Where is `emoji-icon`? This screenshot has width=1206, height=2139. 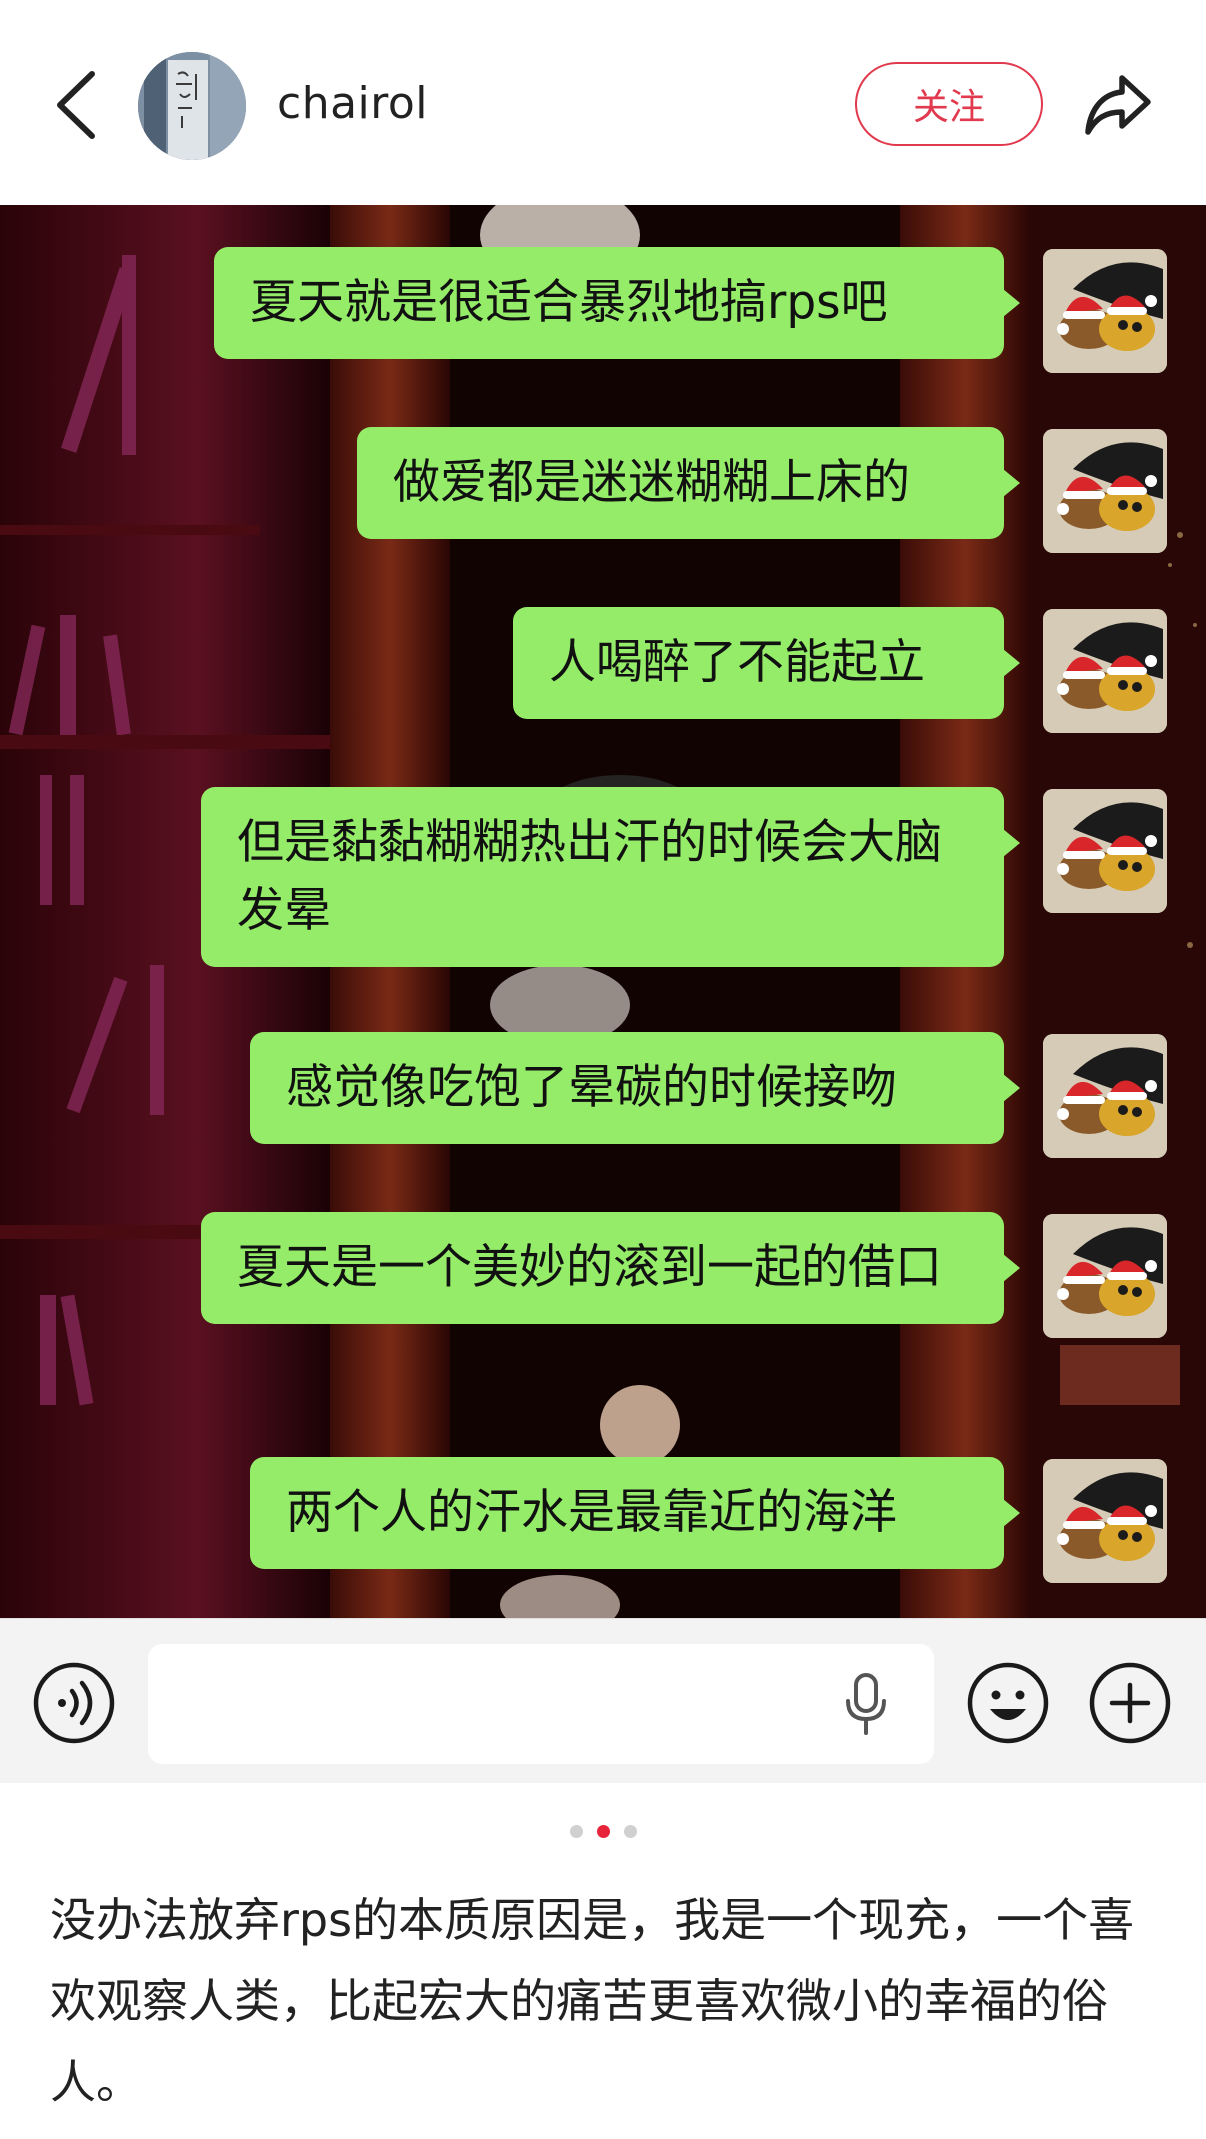
emoji-icon is located at coordinates (1008, 1703).